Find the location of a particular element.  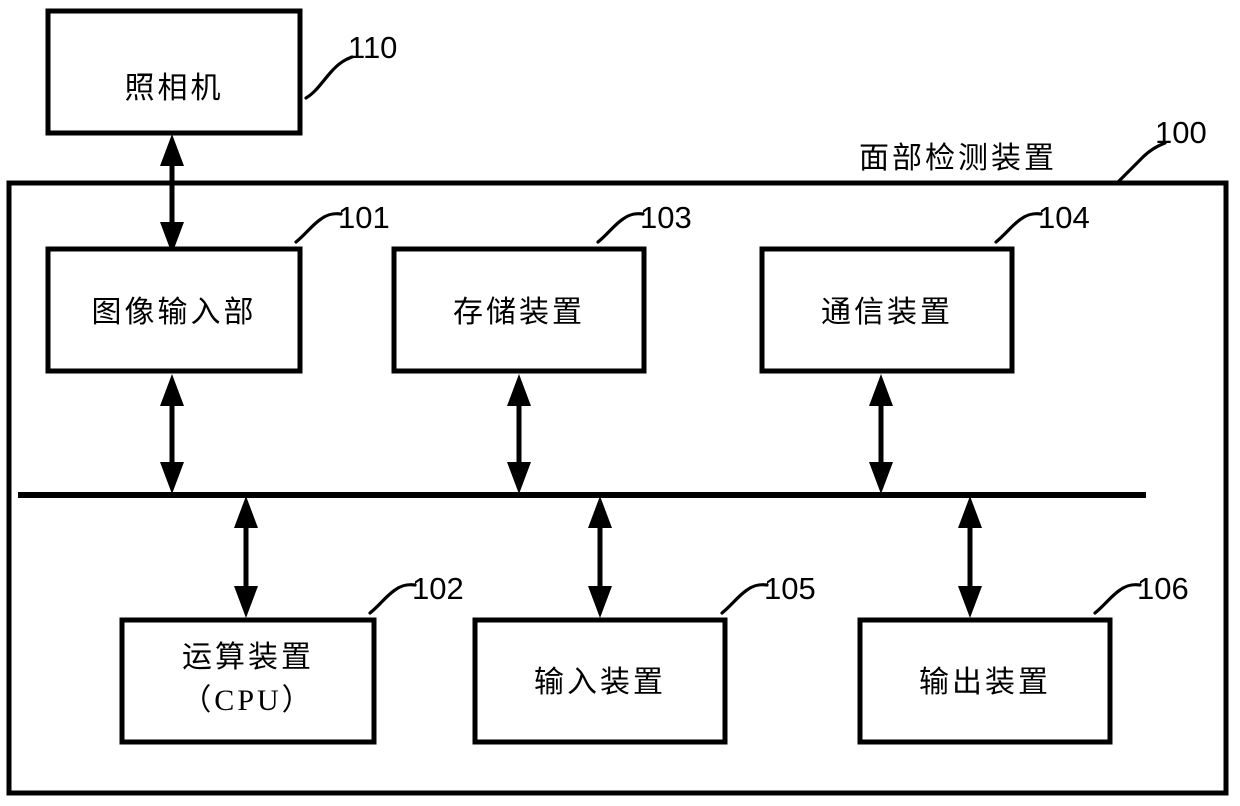

arithmetic-unit-label-line2: （CPU） is located at coordinates (247, 700).